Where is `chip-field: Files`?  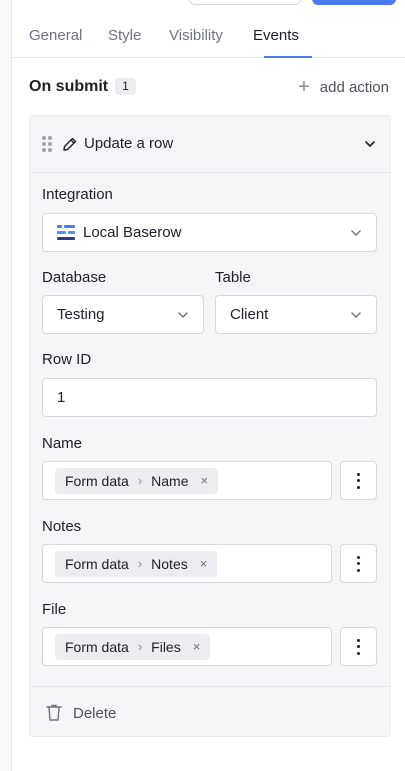 chip-field: Files is located at coordinates (166, 646).